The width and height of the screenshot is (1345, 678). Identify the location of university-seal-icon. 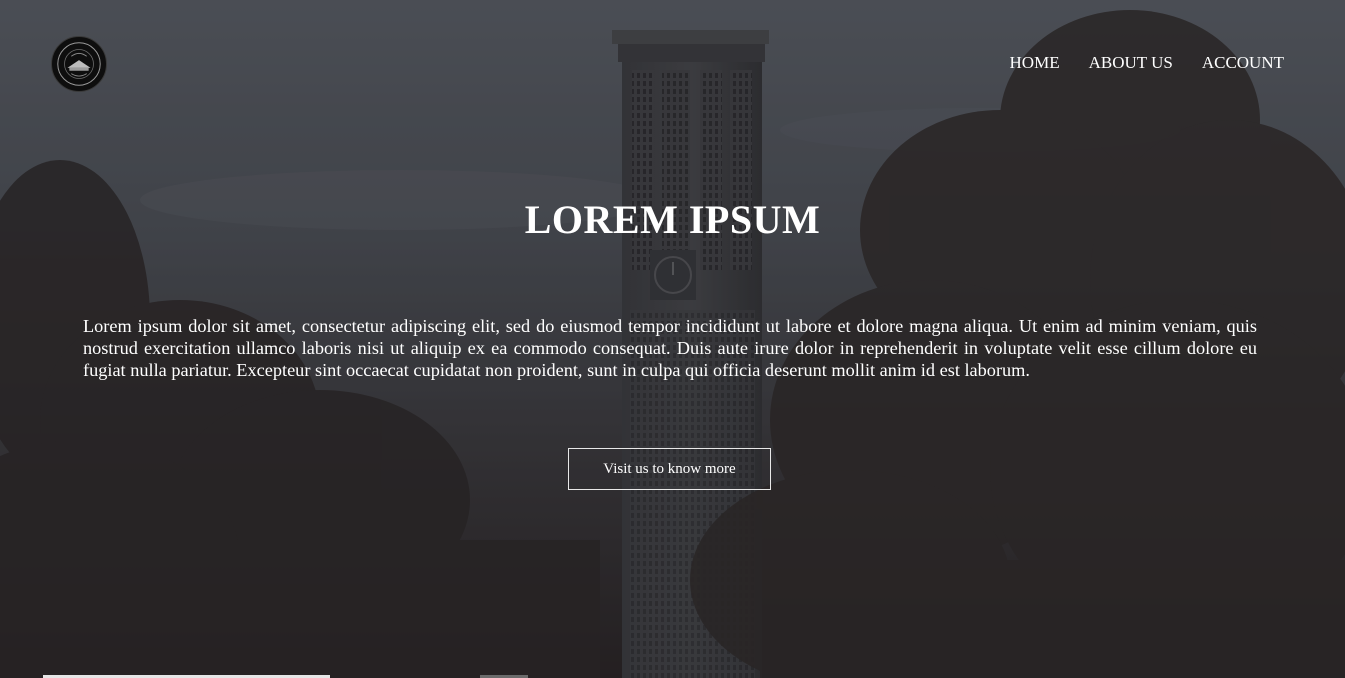
(79, 64).